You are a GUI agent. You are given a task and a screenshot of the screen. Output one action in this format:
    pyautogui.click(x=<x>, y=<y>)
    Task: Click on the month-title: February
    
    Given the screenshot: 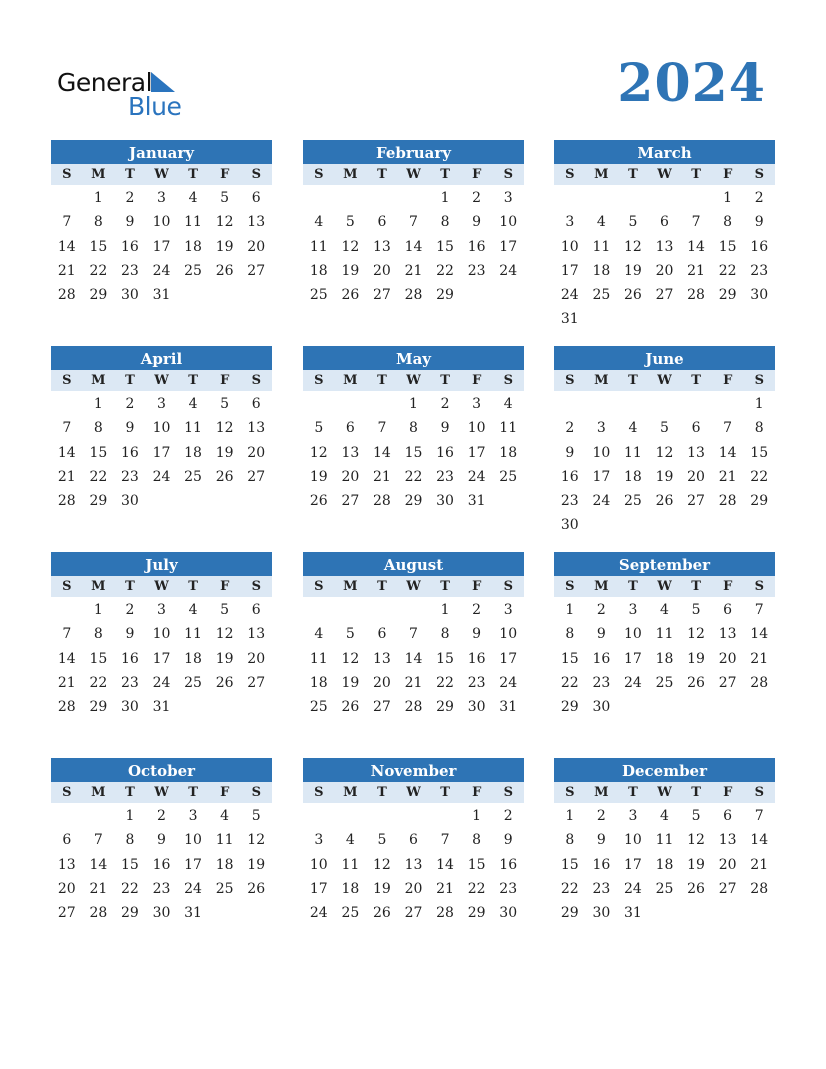 What is the action you would take?
    pyautogui.click(x=413, y=152)
    